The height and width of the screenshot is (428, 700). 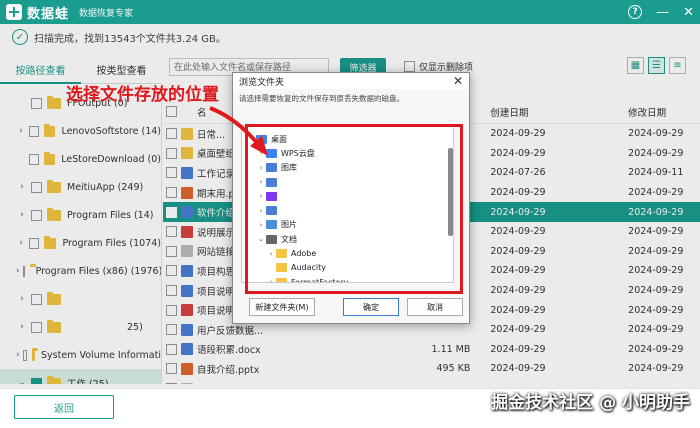 I want to click on tree-item: LeStoreDownload (0), so click(x=80, y=159).